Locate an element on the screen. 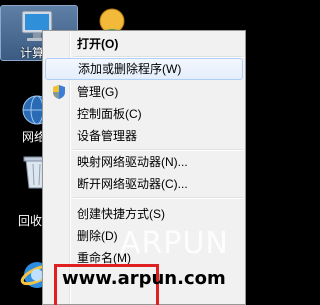 The width and height of the screenshot is (320, 305). menu-item-open: 打开(O) is located at coordinates (144, 44).